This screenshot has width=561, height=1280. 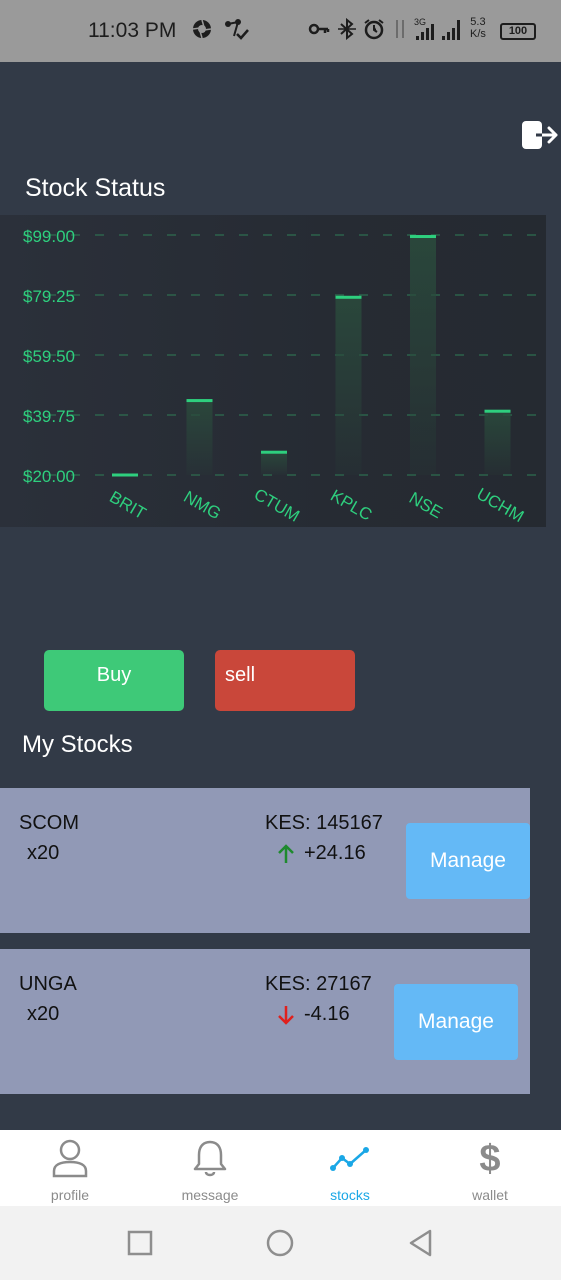 What do you see at coordinates (500, 505) in the screenshot?
I see `x-tick-label: UCHM` at bounding box center [500, 505].